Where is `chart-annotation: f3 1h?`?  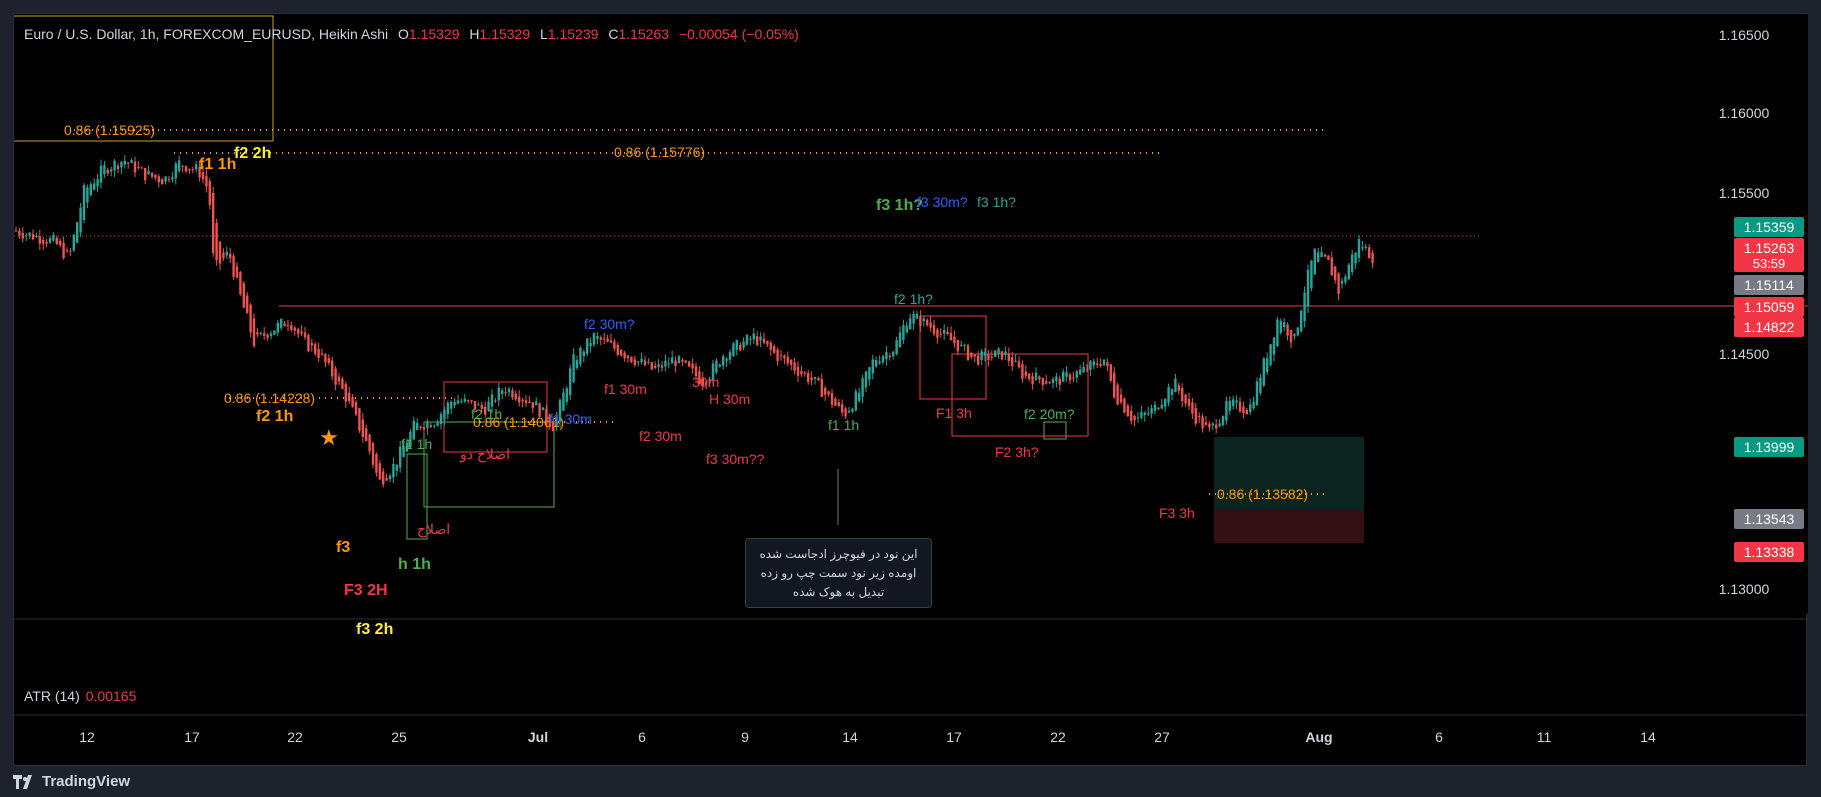 chart-annotation: f3 1h? is located at coordinates (996, 202).